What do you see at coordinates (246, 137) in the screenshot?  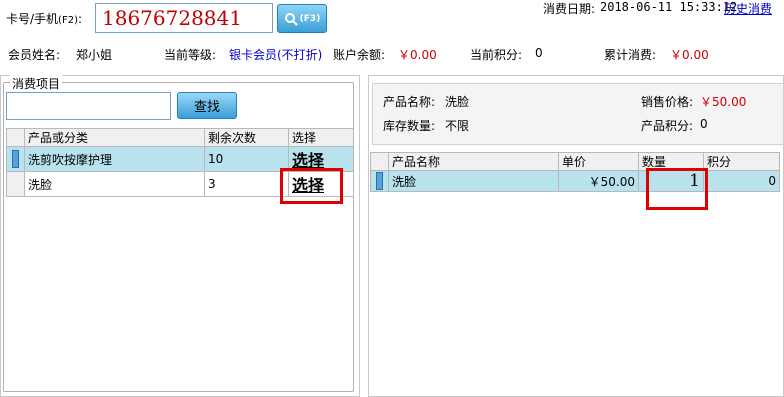 I see `column-header-remaining: 剩余次数` at bounding box center [246, 137].